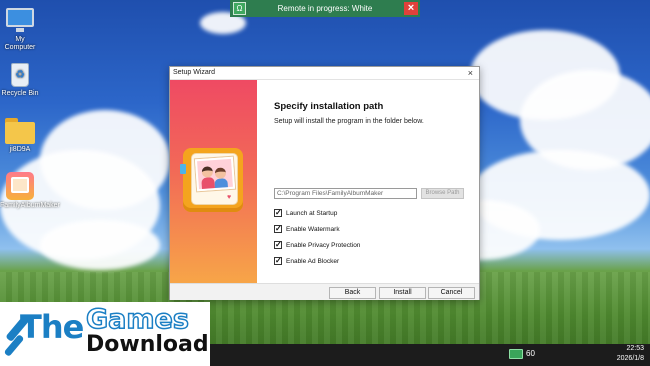  I want to click on remote-session-banner: Ω Remote in progress: White ×, so click(325, 8).